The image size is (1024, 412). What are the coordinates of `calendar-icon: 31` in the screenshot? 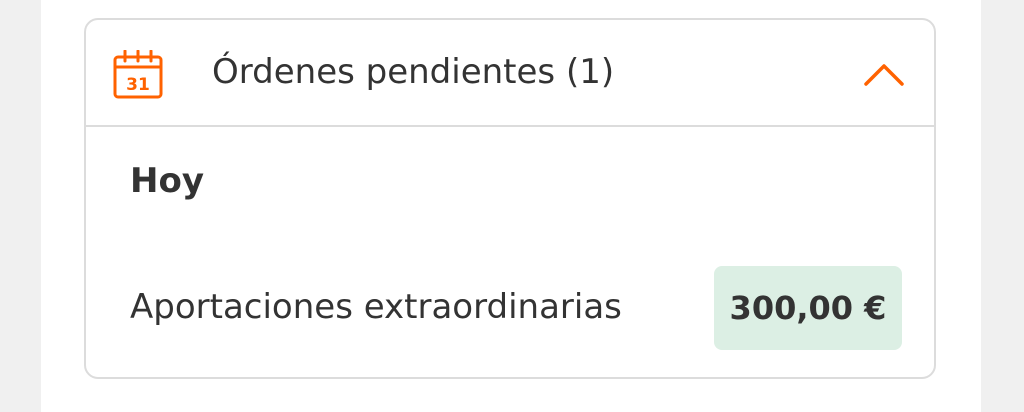 It's located at (138, 74).